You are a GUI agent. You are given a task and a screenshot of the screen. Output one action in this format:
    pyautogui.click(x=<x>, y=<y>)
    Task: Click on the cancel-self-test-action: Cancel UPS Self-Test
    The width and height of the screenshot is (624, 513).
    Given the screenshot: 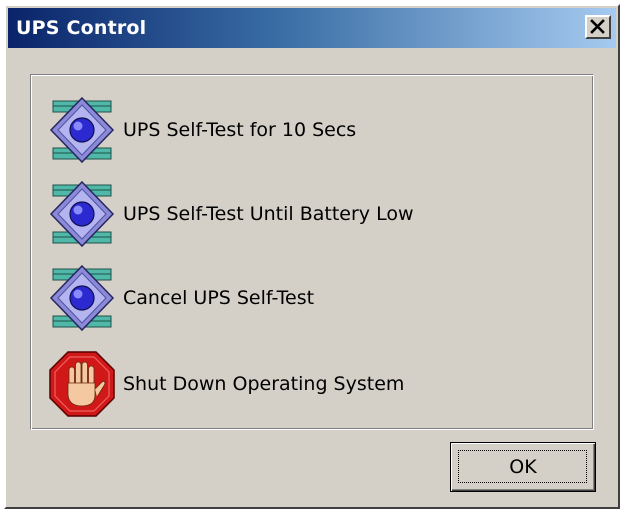 What is the action you would take?
    pyautogui.click(x=307, y=301)
    